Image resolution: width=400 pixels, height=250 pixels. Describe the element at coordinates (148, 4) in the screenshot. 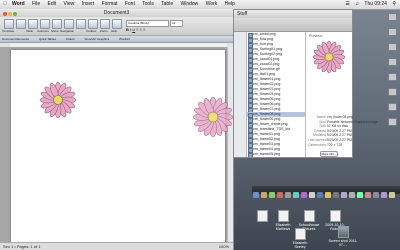

I see `menu-tools: Tools` at that location.